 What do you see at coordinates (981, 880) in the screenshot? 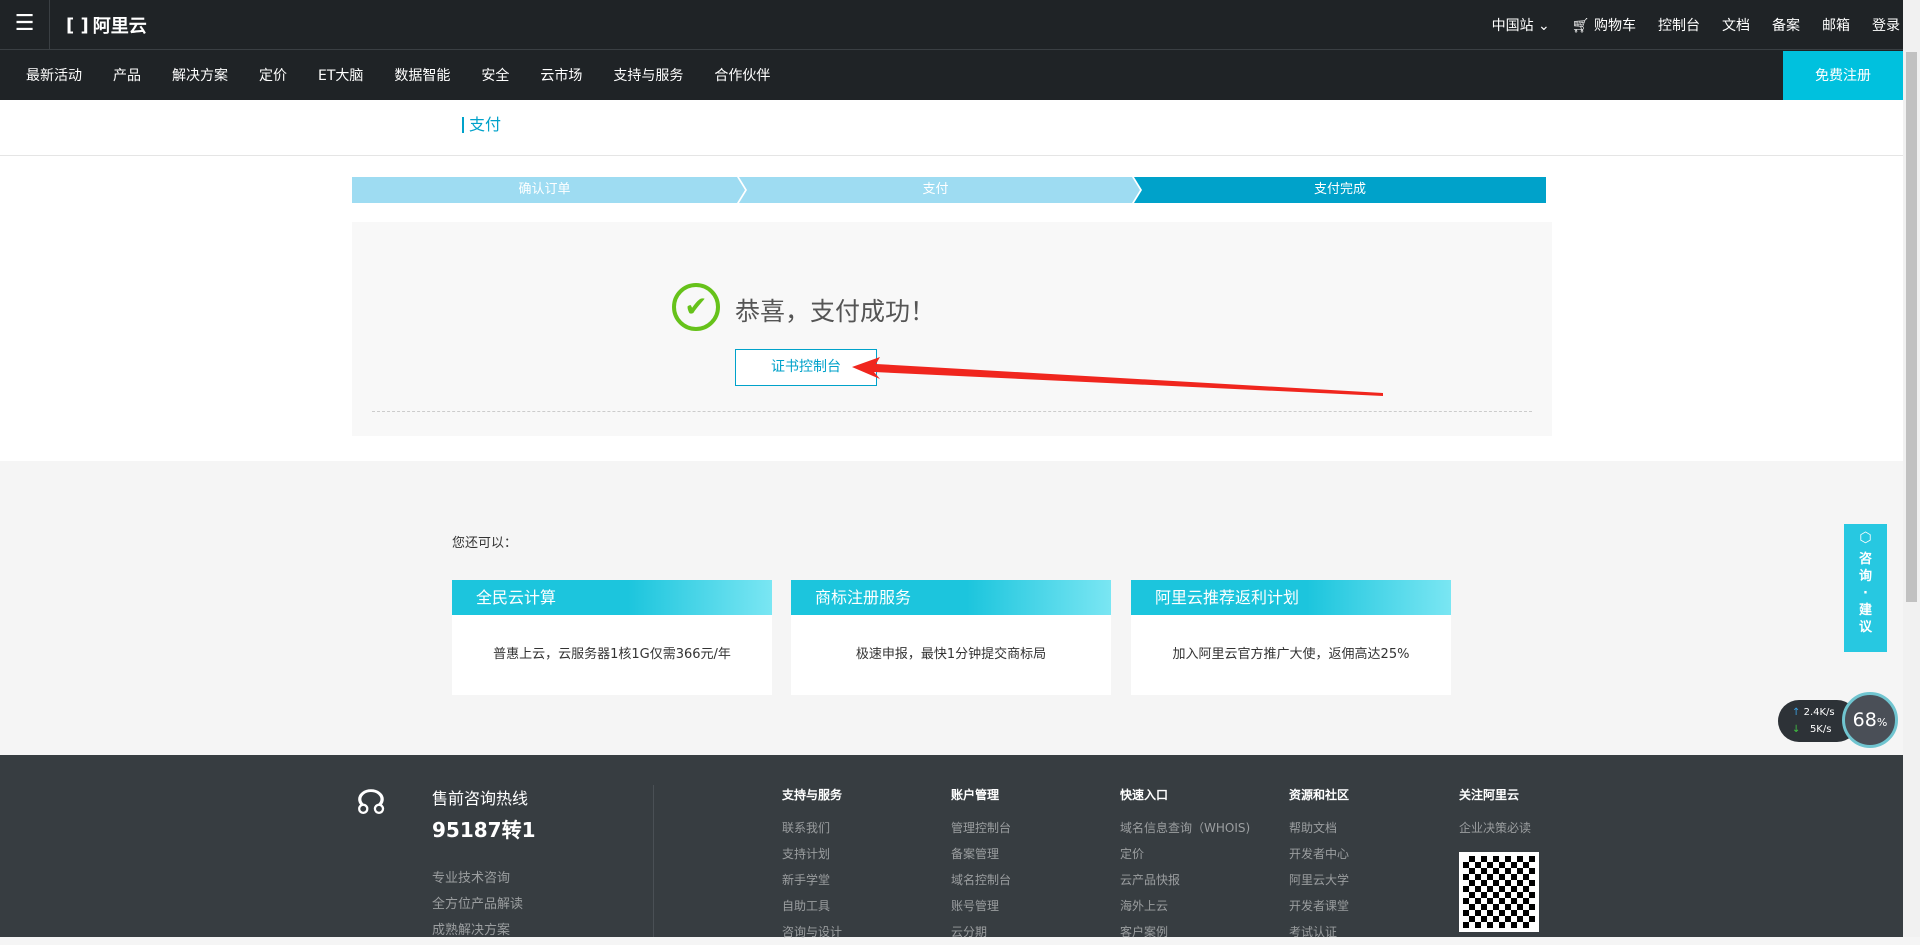
I see `footer-link: 域名控制台` at bounding box center [981, 880].